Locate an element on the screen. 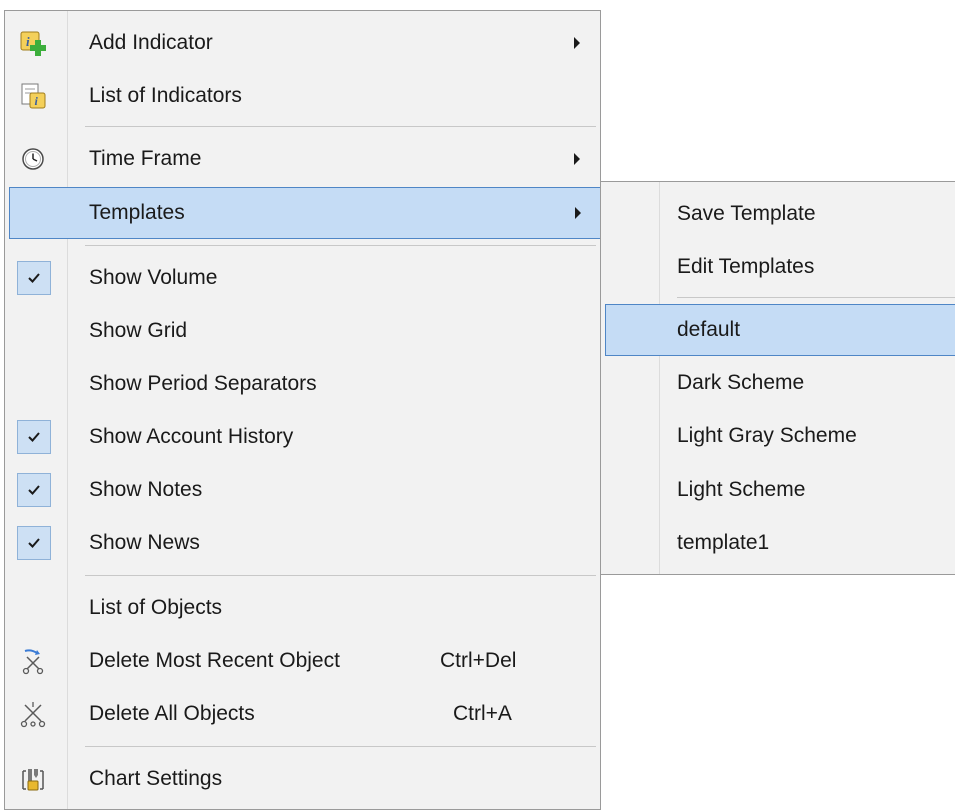 This screenshot has height=810, width=955. menu-item-show-news: Show News is located at coordinates (302, 543).